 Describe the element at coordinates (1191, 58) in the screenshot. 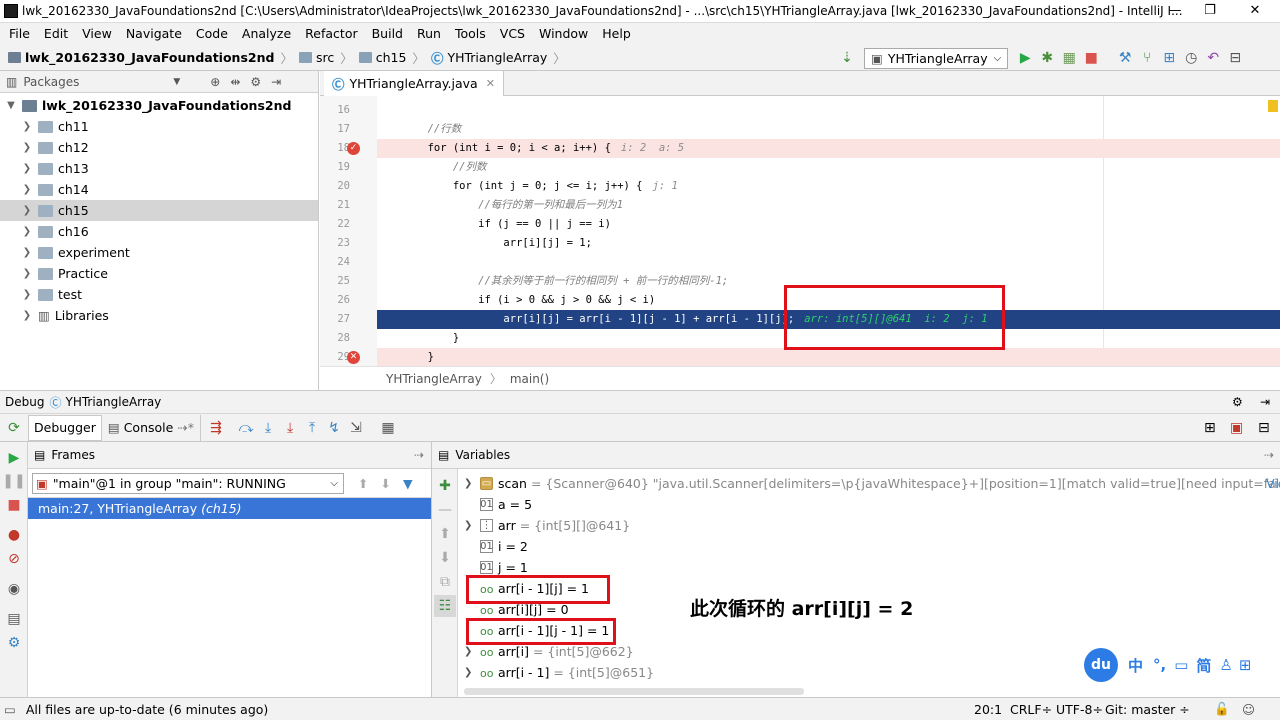

I see `history-icon: ◷` at that location.